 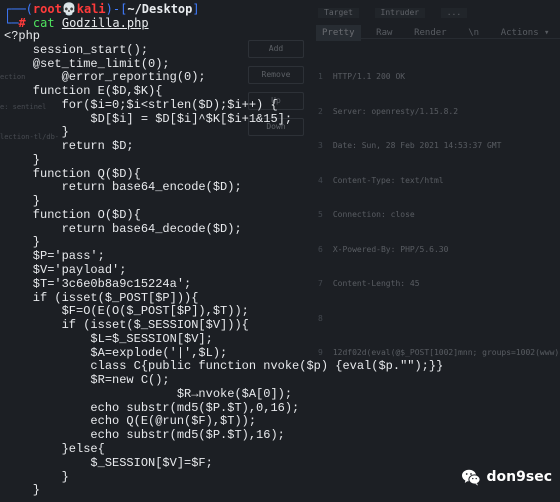 I want to click on code-line: echo Q(E(@run($F),$T));, so click(x=130, y=421).